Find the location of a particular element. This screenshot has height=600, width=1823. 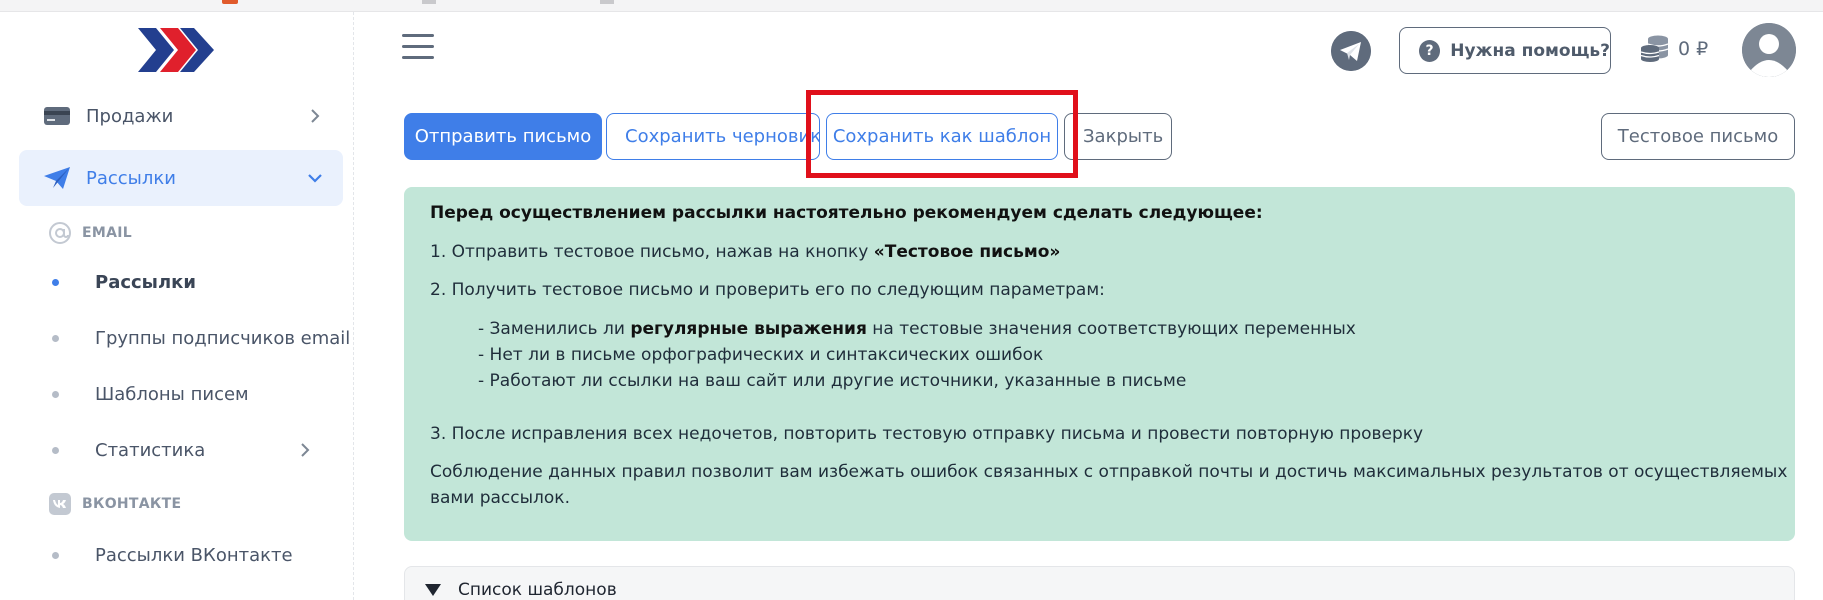

info-footer-2: вами рассылок. is located at coordinates (500, 498).